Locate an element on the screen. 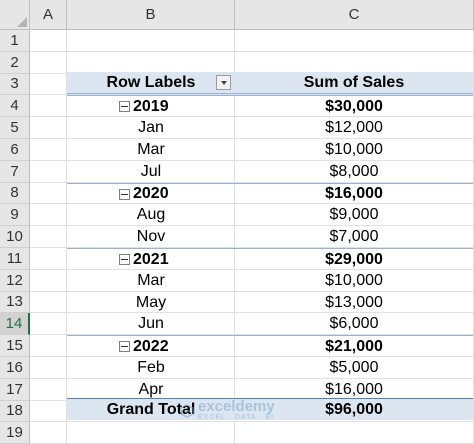  row-labels-header: Row Labels is located at coordinates (151, 82).